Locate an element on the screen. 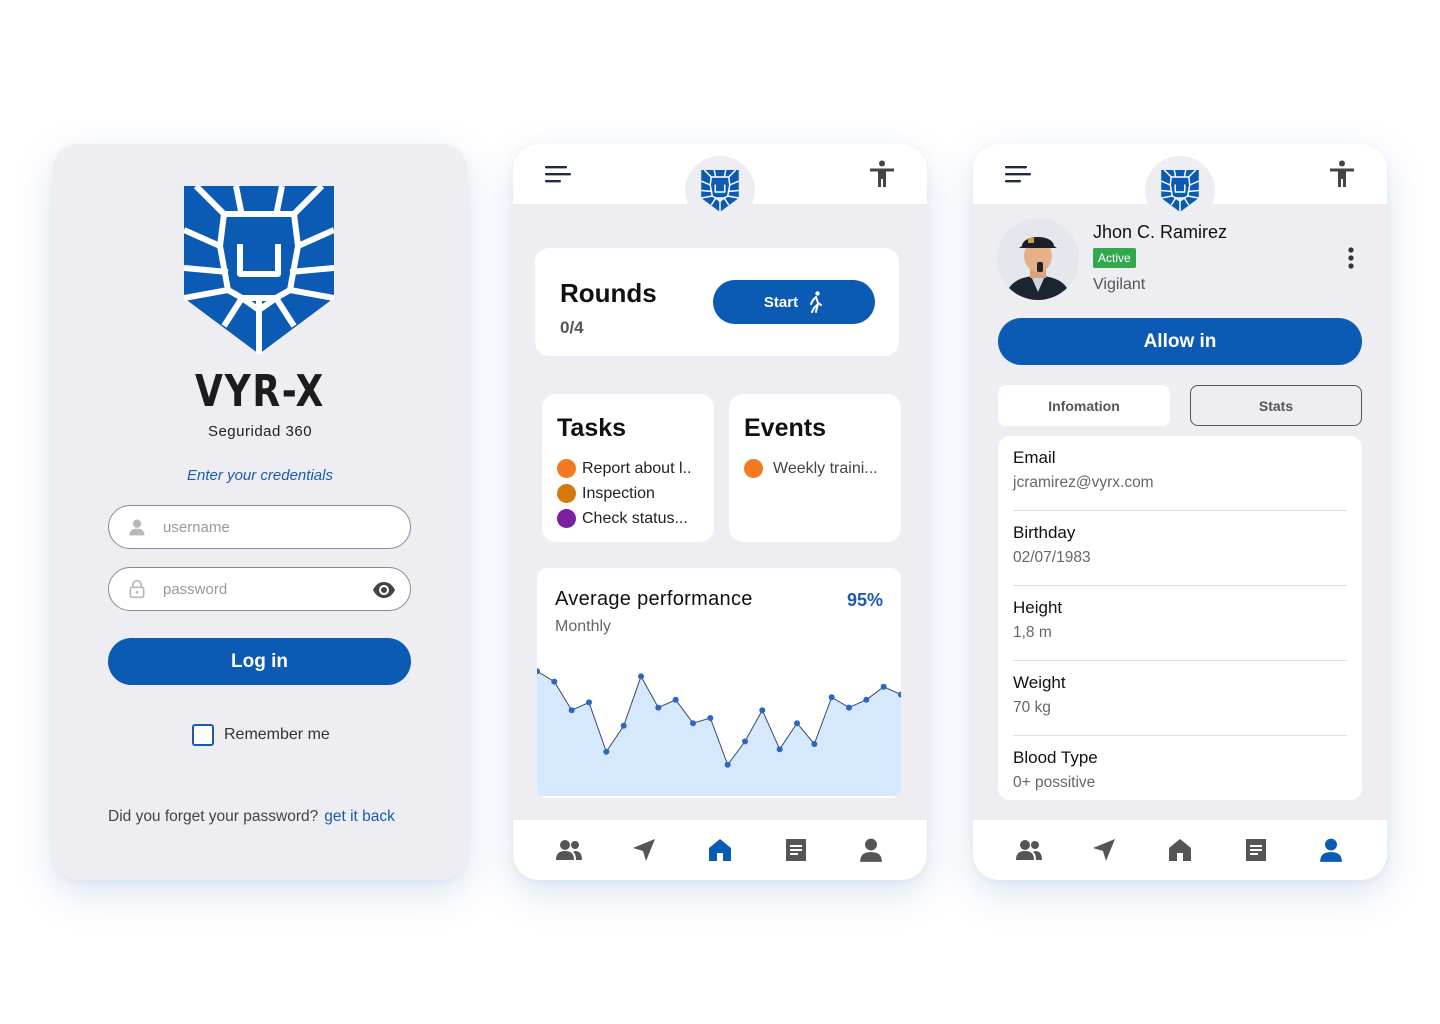 The image size is (1440, 1024). profile-name: Jhon C. Ramirez is located at coordinates (1160, 232).